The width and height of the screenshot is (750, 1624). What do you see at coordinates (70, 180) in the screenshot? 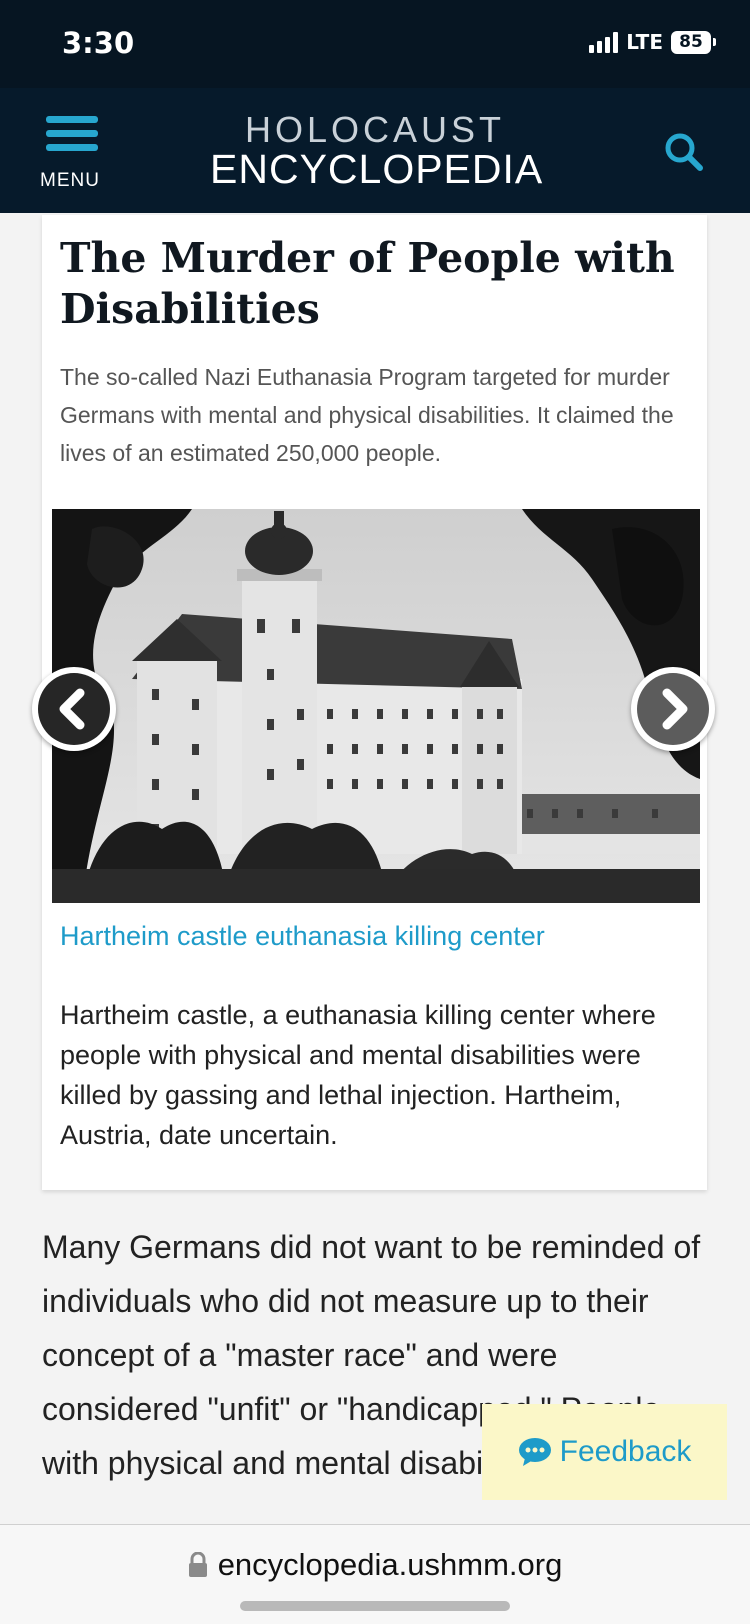
I see `menu-label: MENU` at bounding box center [70, 180].